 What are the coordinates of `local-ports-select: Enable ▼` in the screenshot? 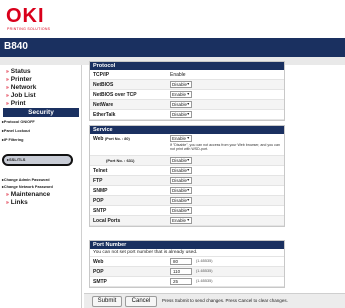 It's located at (181, 220).